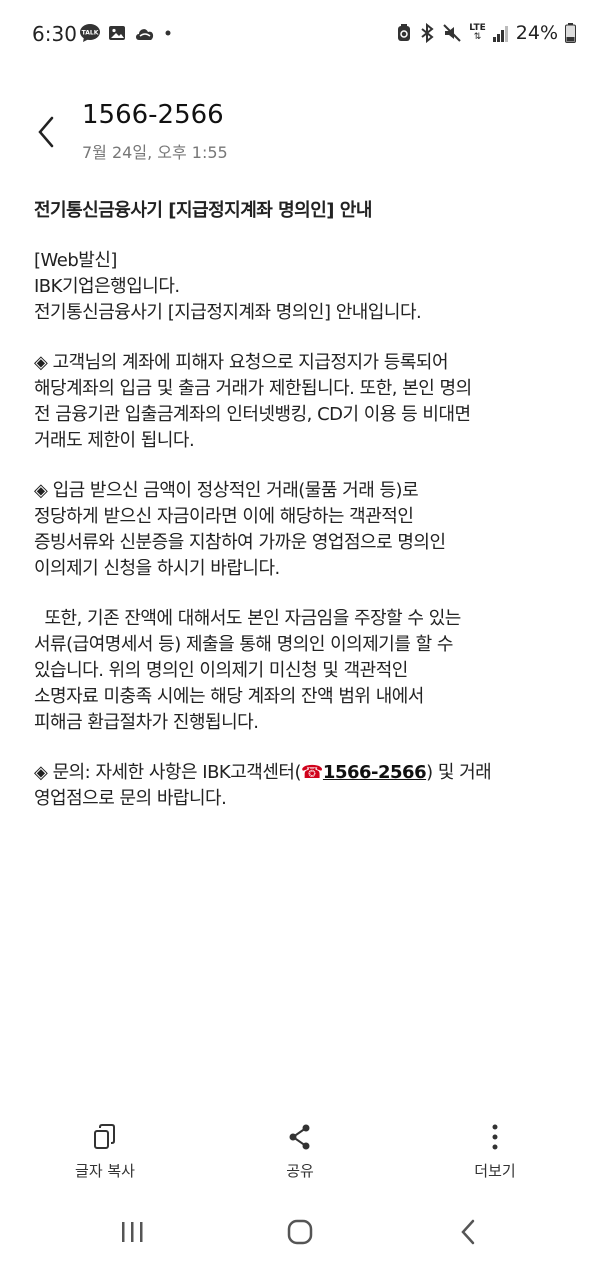  I want to click on svg-text: TALK, so click(90, 33).